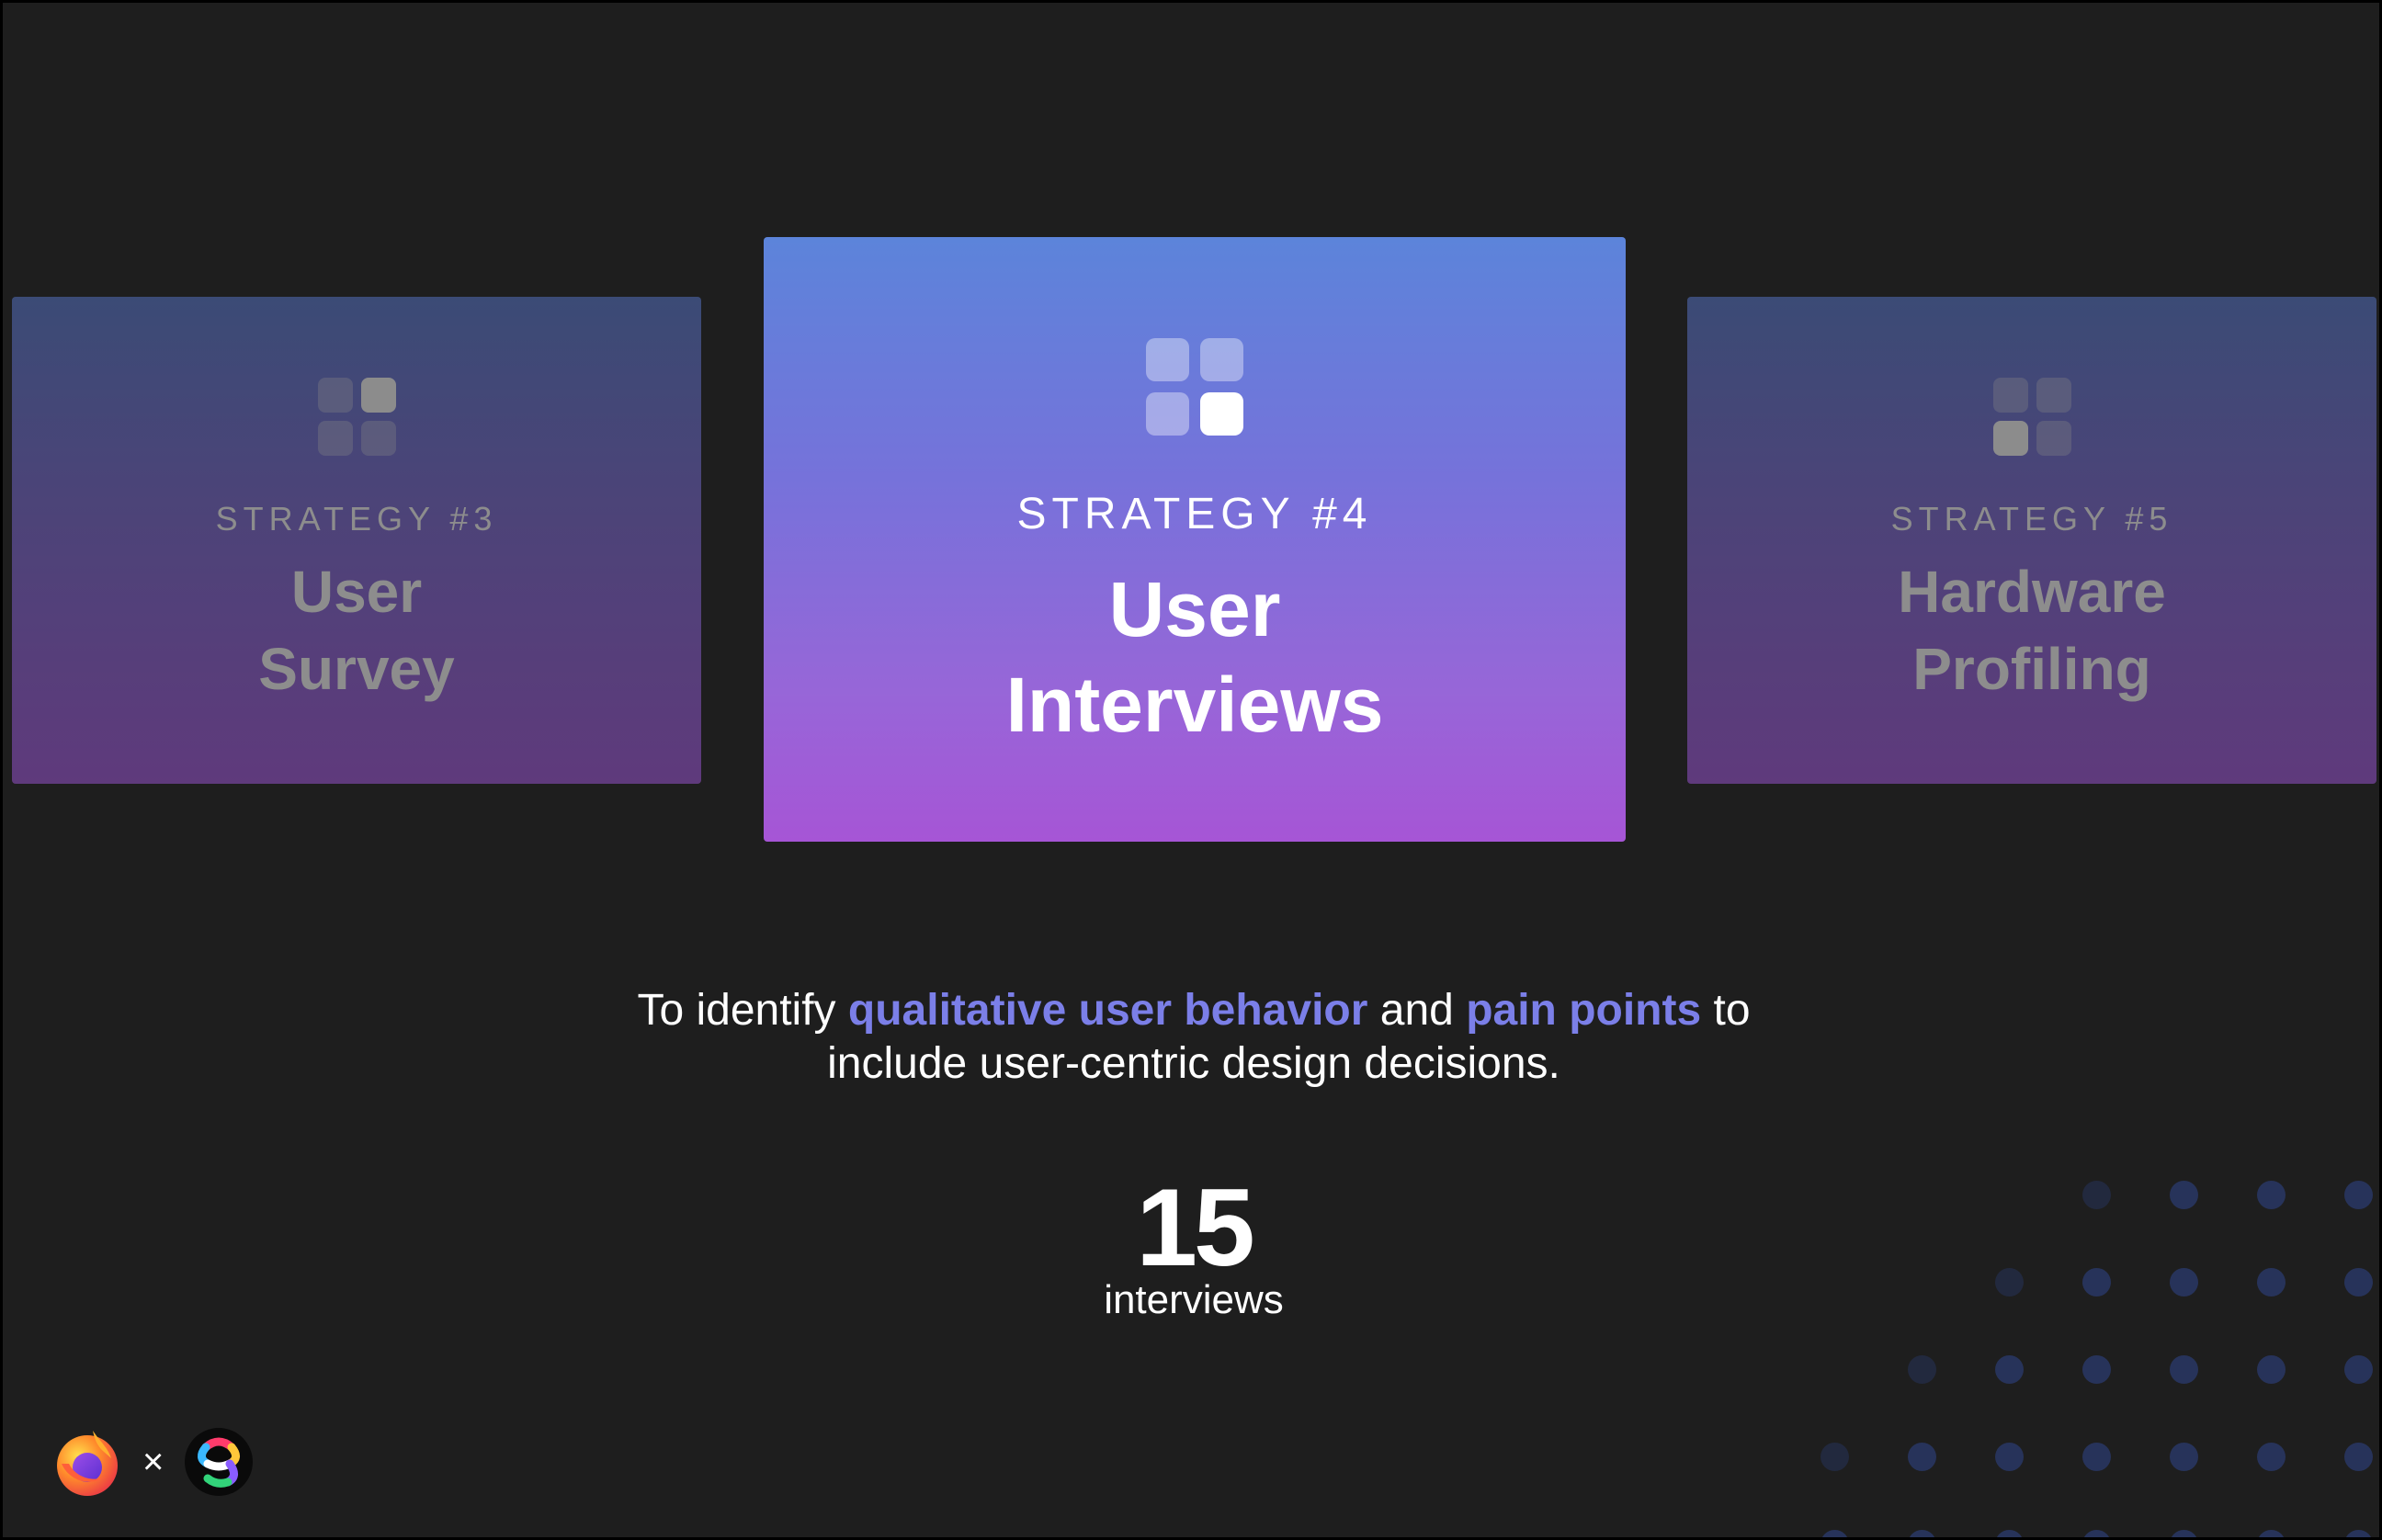 Image resolution: width=2382 pixels, height=1540 pixels. What do you see at coordinates (87, 1463) in the screenshot?
I see `firefox-logo-icon` at bounding box center [87, 1463].